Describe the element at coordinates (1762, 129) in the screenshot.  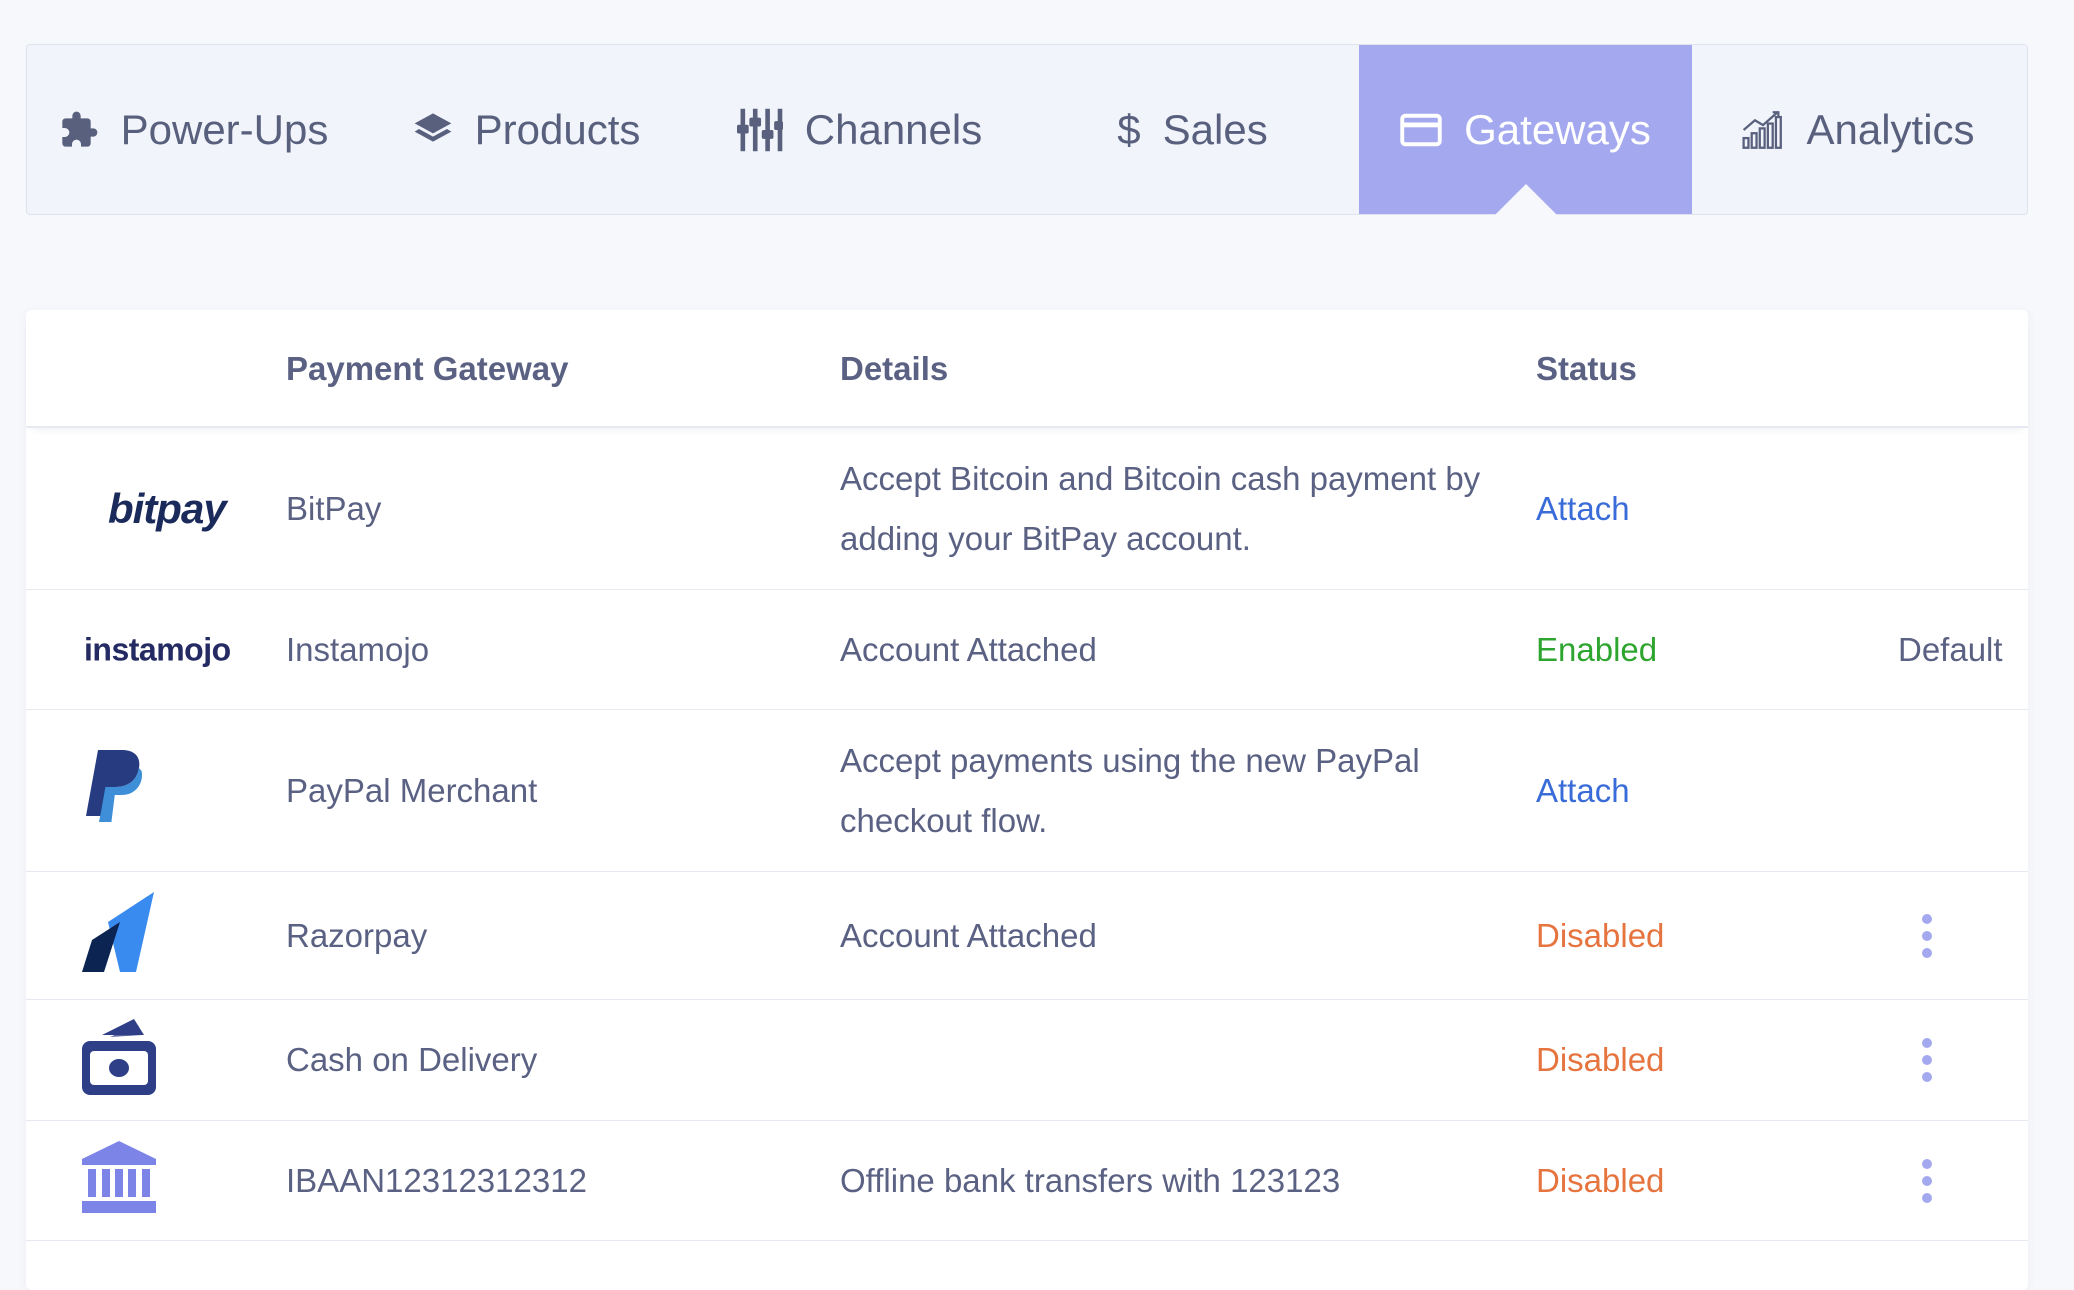
I see `bar-chart-icon` at that location.